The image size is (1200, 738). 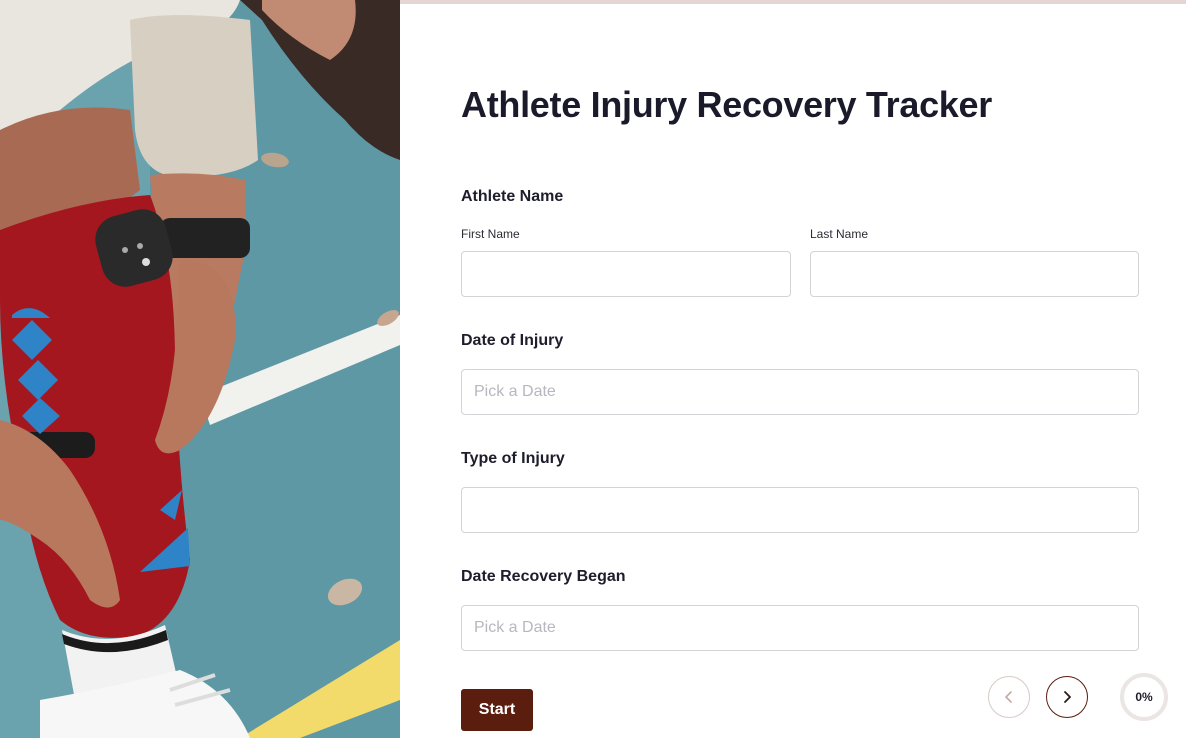 What do you see at coordinates (626, 274) in the screenshot?
I see `first-name-input` at bounding box center [626, 274].